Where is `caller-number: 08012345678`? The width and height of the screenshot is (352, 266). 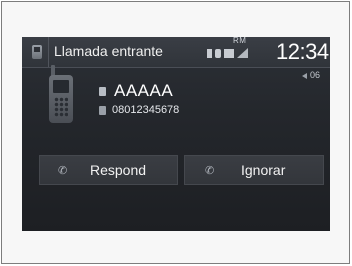
caller-number: 08012345678 is located at coordinates (146, 110).